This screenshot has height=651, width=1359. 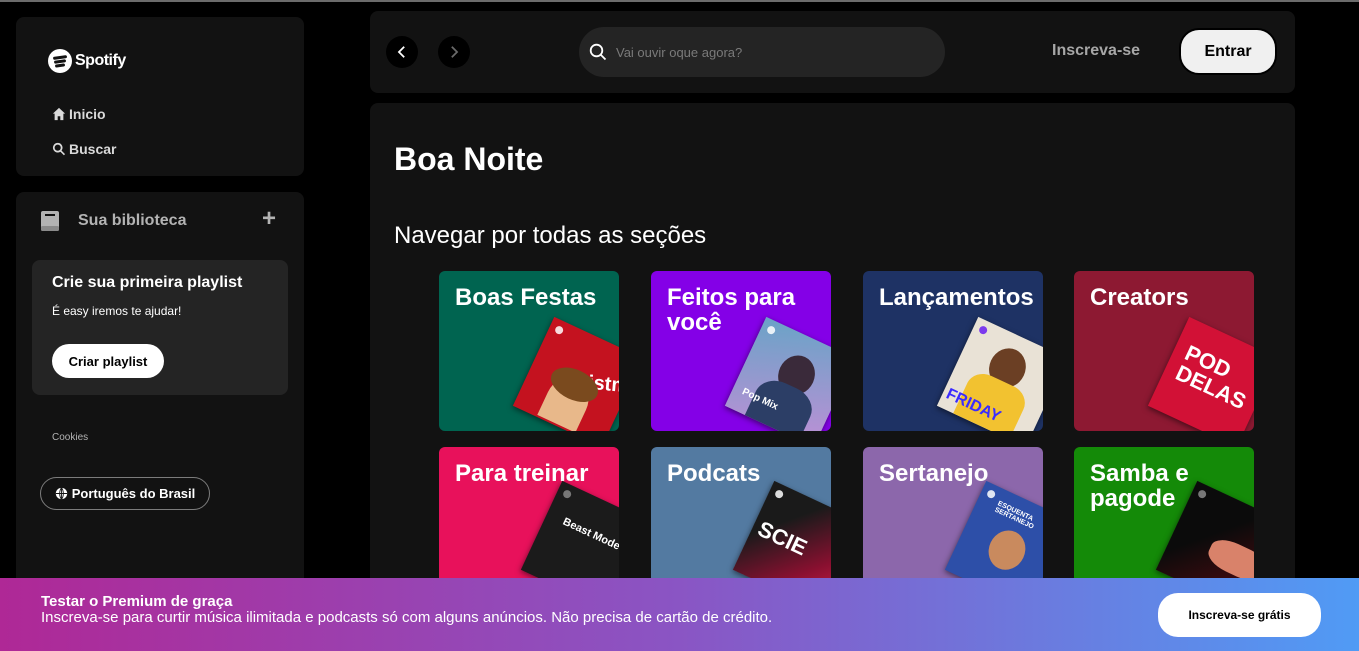 What do you see at coordinates (469, 159) in the screenshot?
I see `page-title: Boa Noite` at bounding box center [469, 159].